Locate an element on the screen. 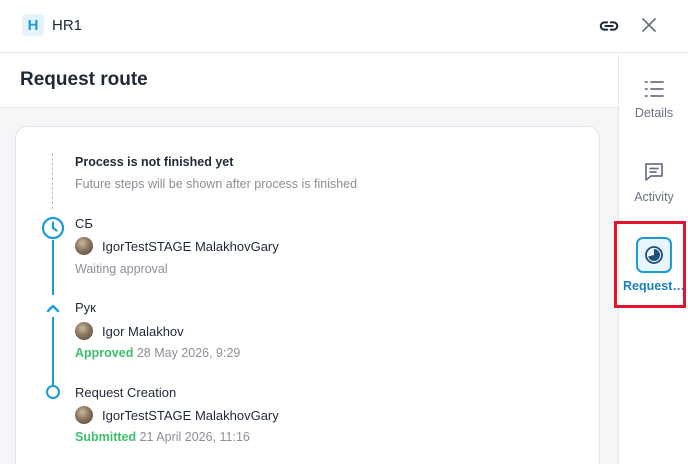 The height and width of the screenshot is (464, 688). step-date: 21 April 2026, 11:16 is located at coordinates (194, 437).